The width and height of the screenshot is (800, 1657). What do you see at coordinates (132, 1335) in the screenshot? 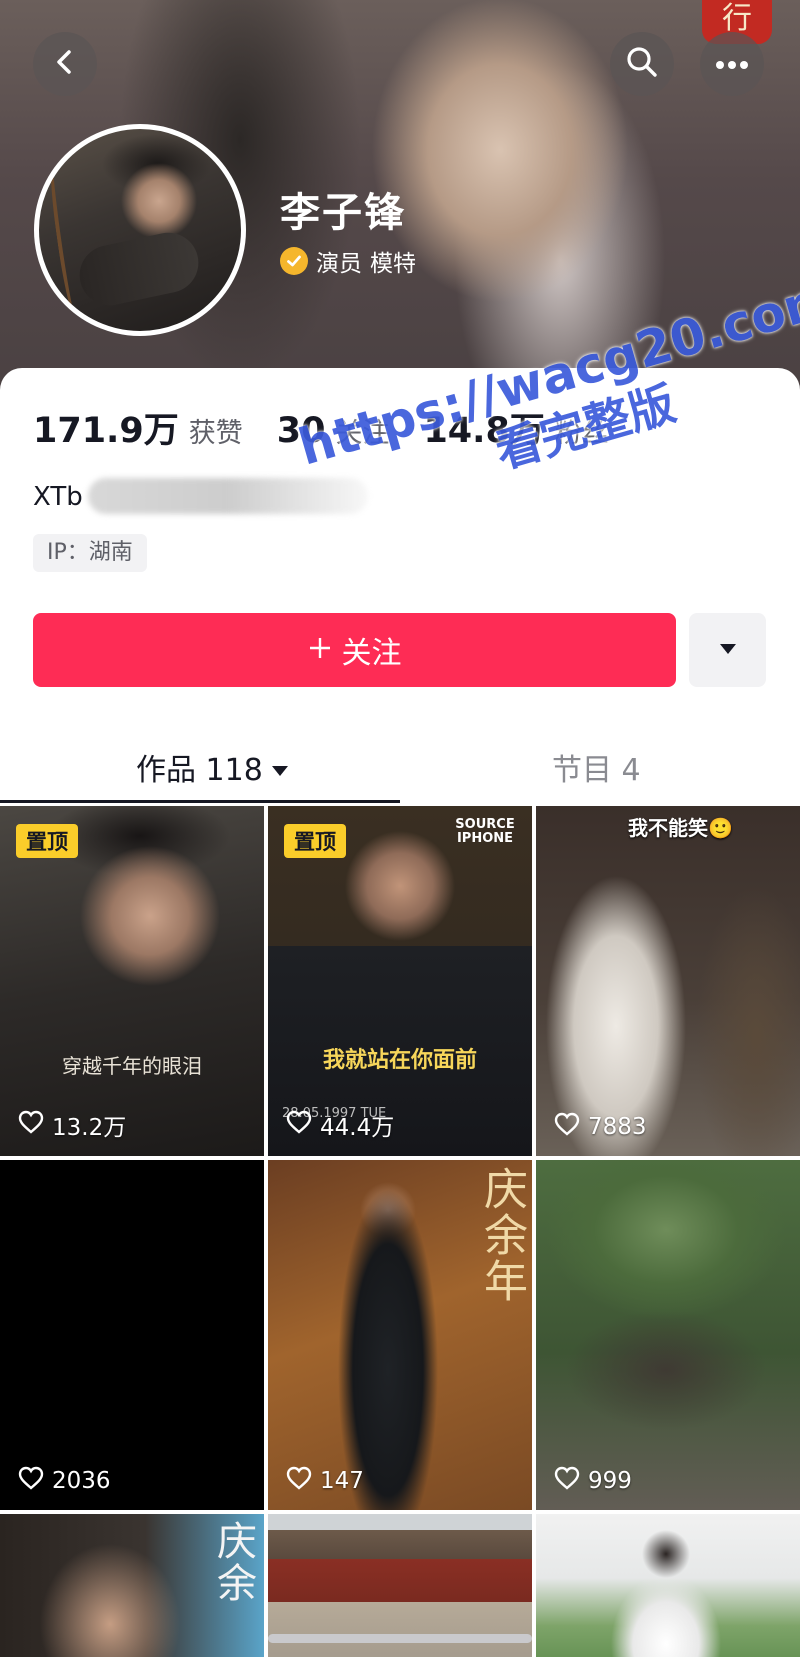
I see `video-tile: 2036` at bounding box center [132, 1335].